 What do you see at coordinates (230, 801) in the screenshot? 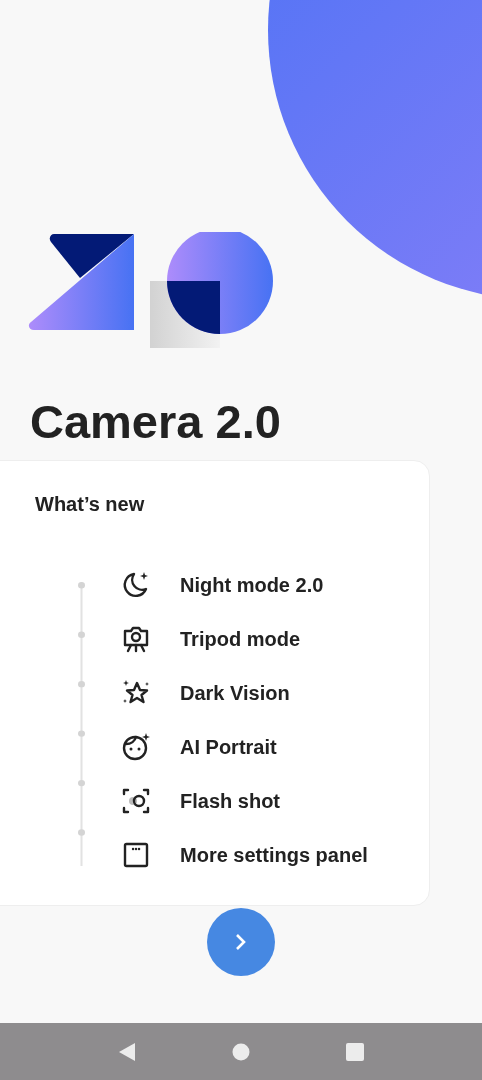
I see `feature-label: Flash shot` at bounding box center [230, 801].